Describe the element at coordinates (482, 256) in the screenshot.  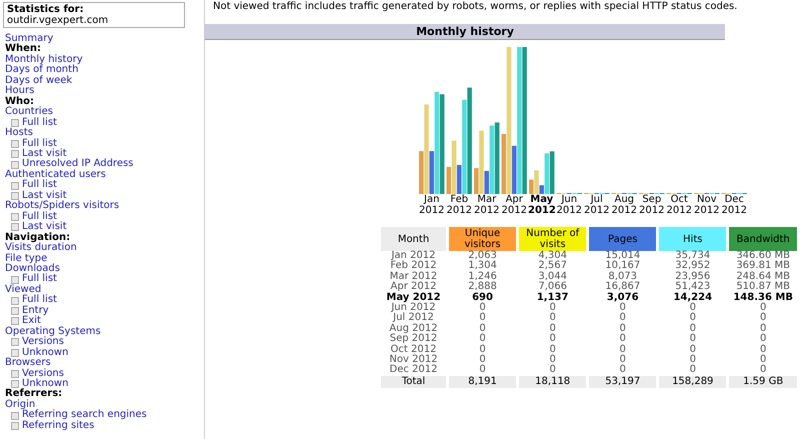
I see `table-cell-text: 2,063` at that location.